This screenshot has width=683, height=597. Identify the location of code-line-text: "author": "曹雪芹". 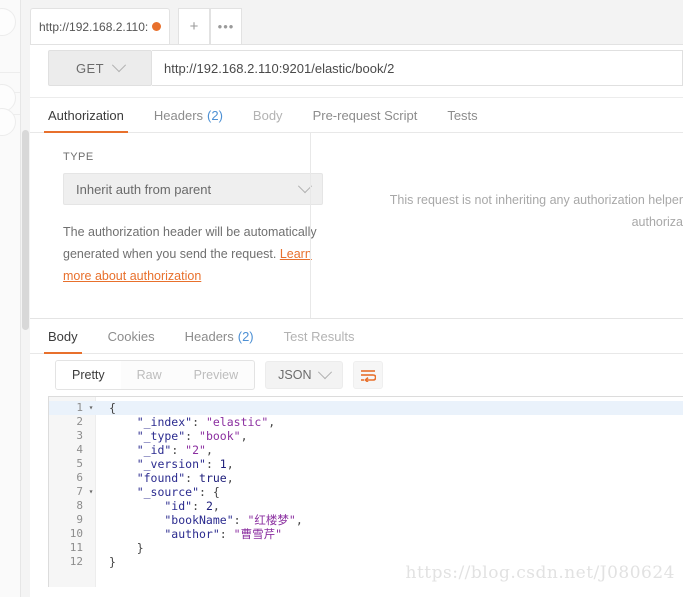
(189, 534).